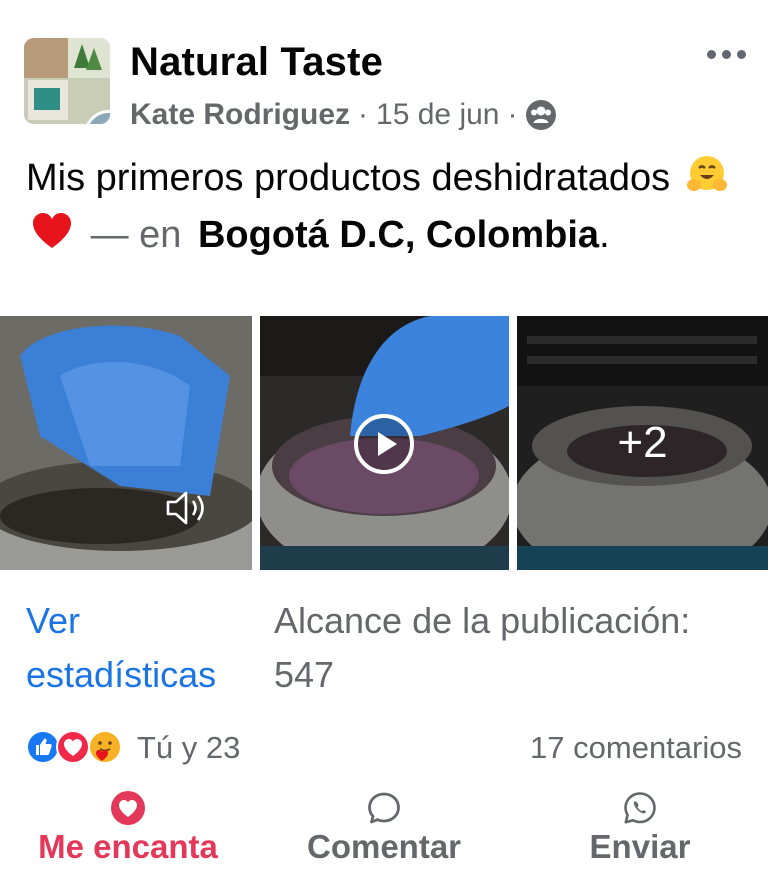  Describe the element at coordinates (240, 115) in the screenshot. I see `author-name: Kate Rodriguez` at that location.